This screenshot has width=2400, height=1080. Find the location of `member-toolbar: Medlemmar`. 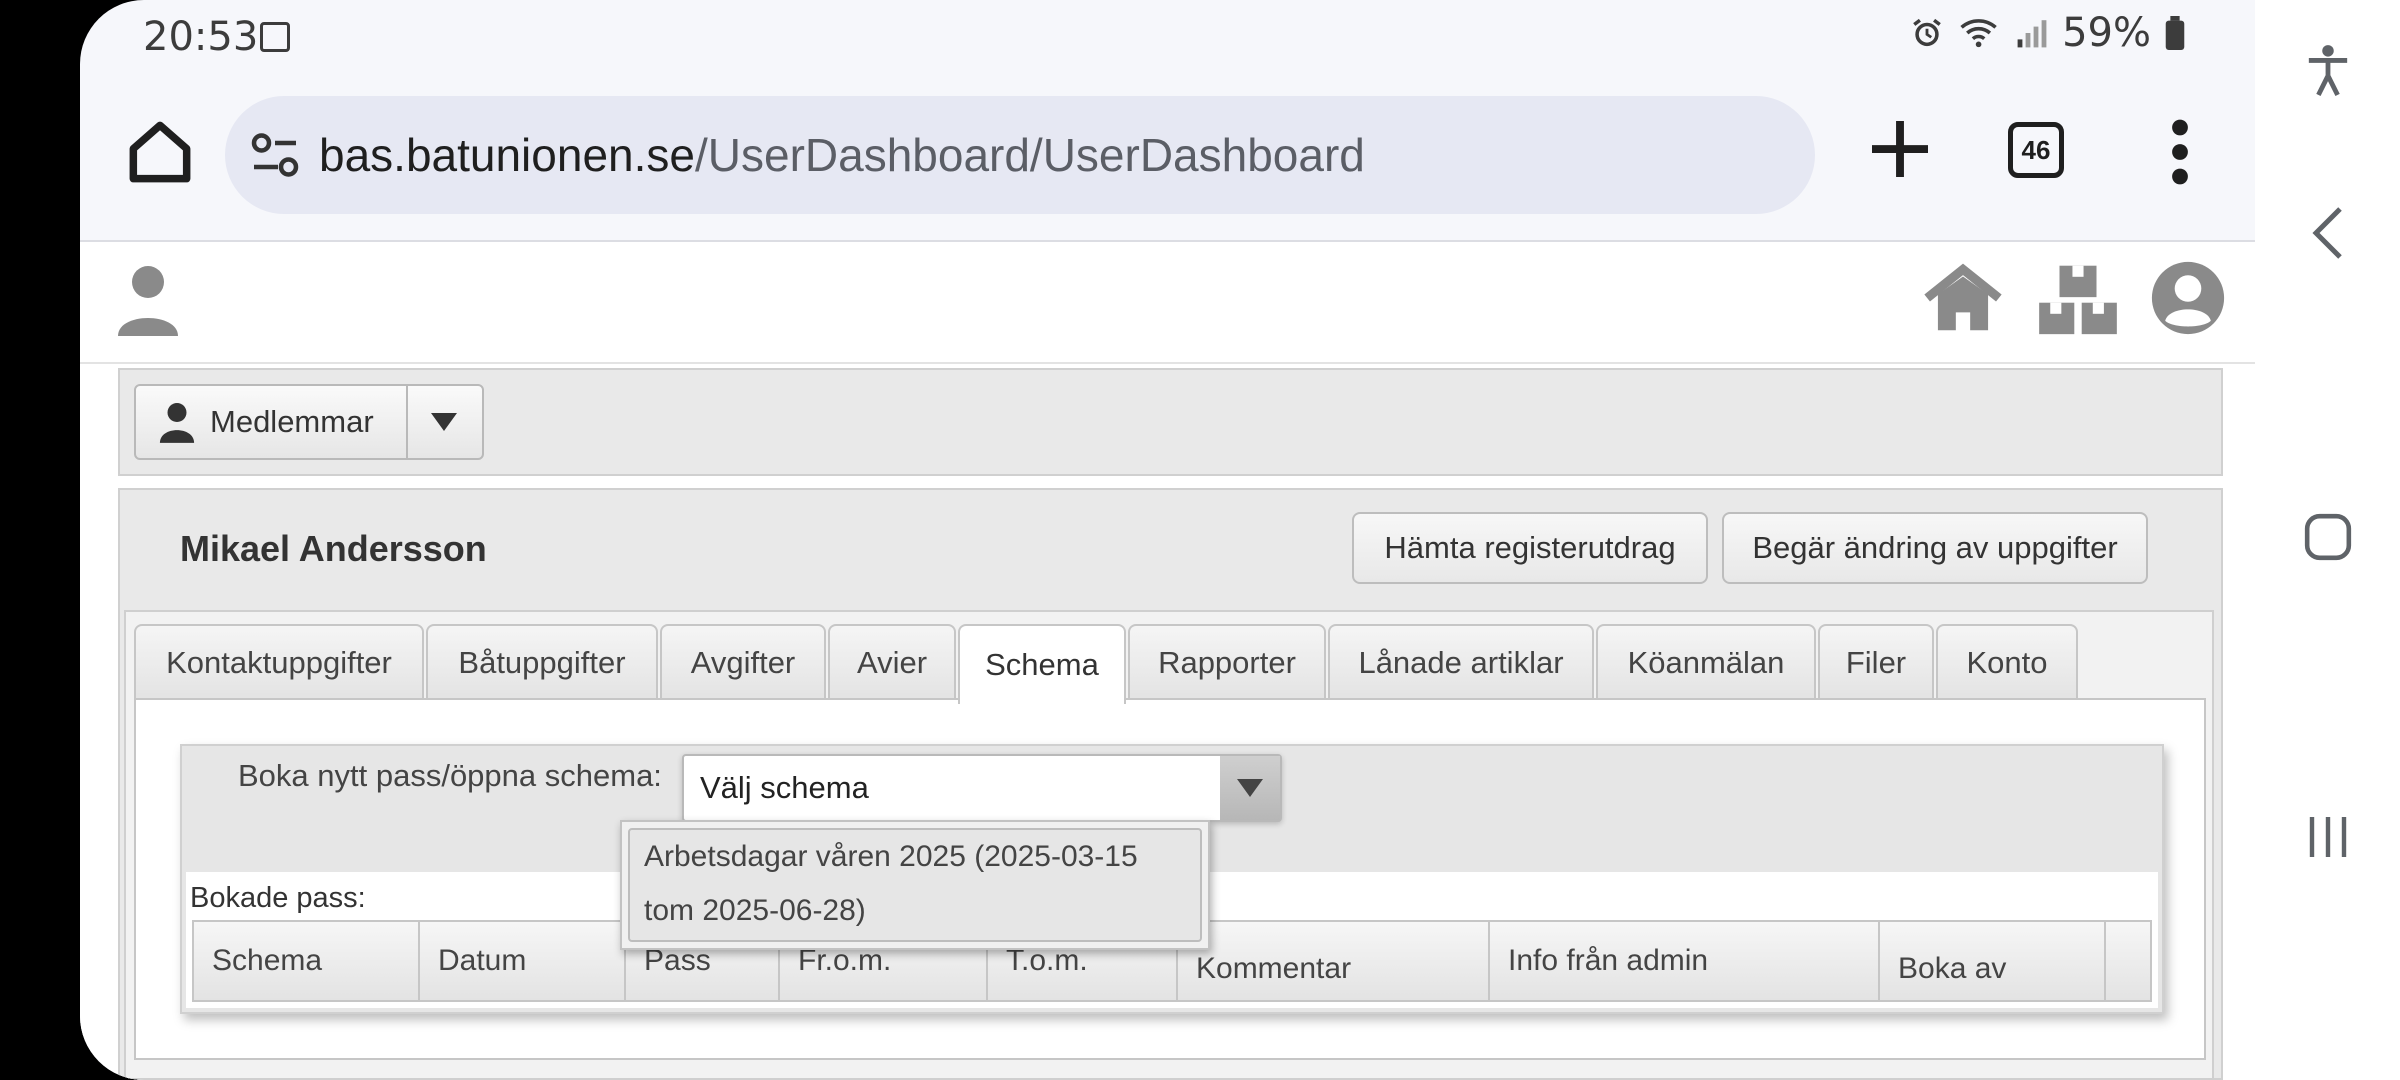

member-toolbar: Medlemmar is located at coordinates (1170, 422).